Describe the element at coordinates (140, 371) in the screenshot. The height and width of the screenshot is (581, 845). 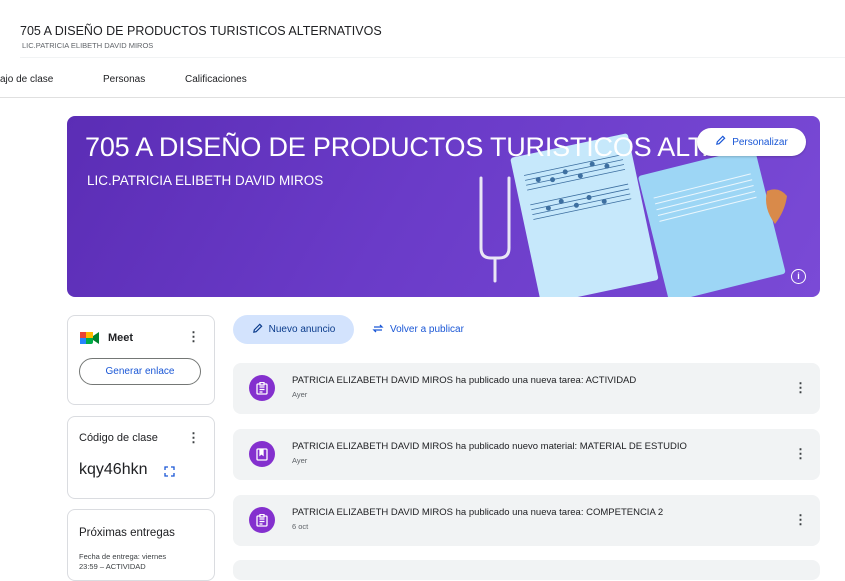
I see `generate-link-button: Generar enlace` at that location.